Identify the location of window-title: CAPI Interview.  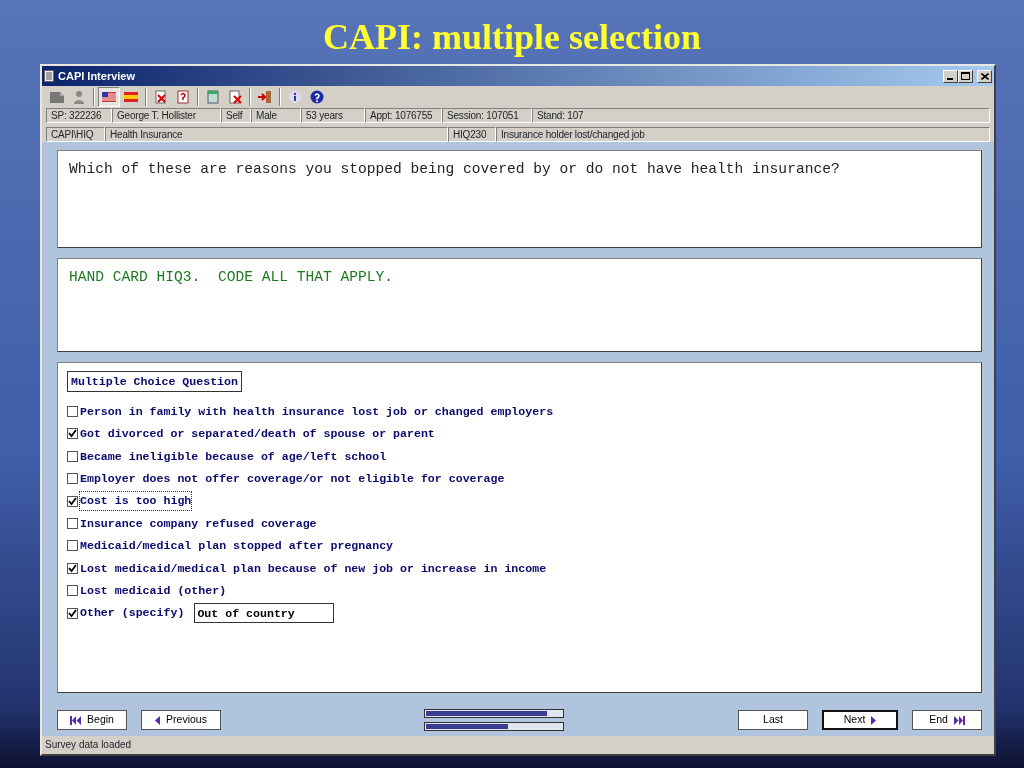
(97, 76).